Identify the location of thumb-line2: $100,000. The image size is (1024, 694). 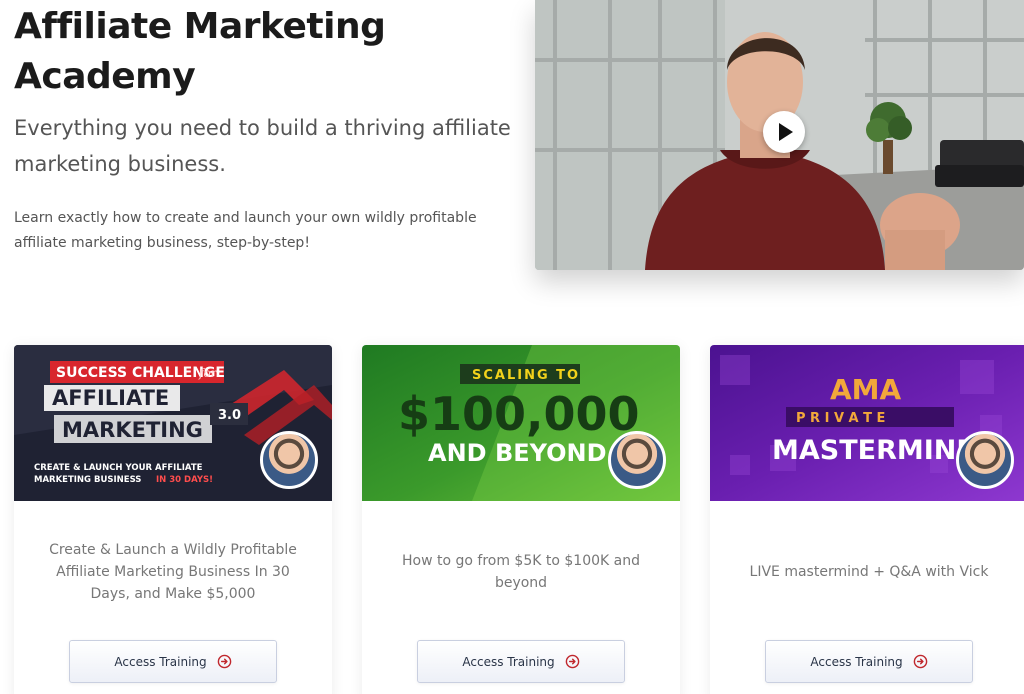
(519, 414).